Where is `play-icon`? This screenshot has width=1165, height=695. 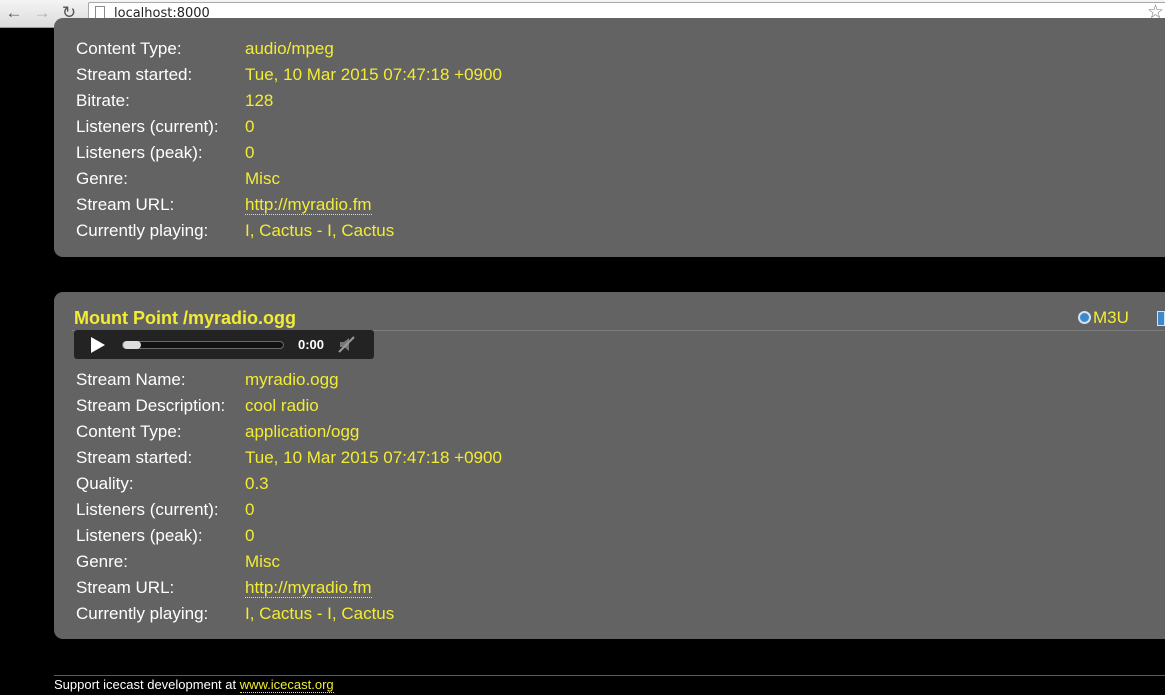
play-icon is located at coordinates (98, 345).